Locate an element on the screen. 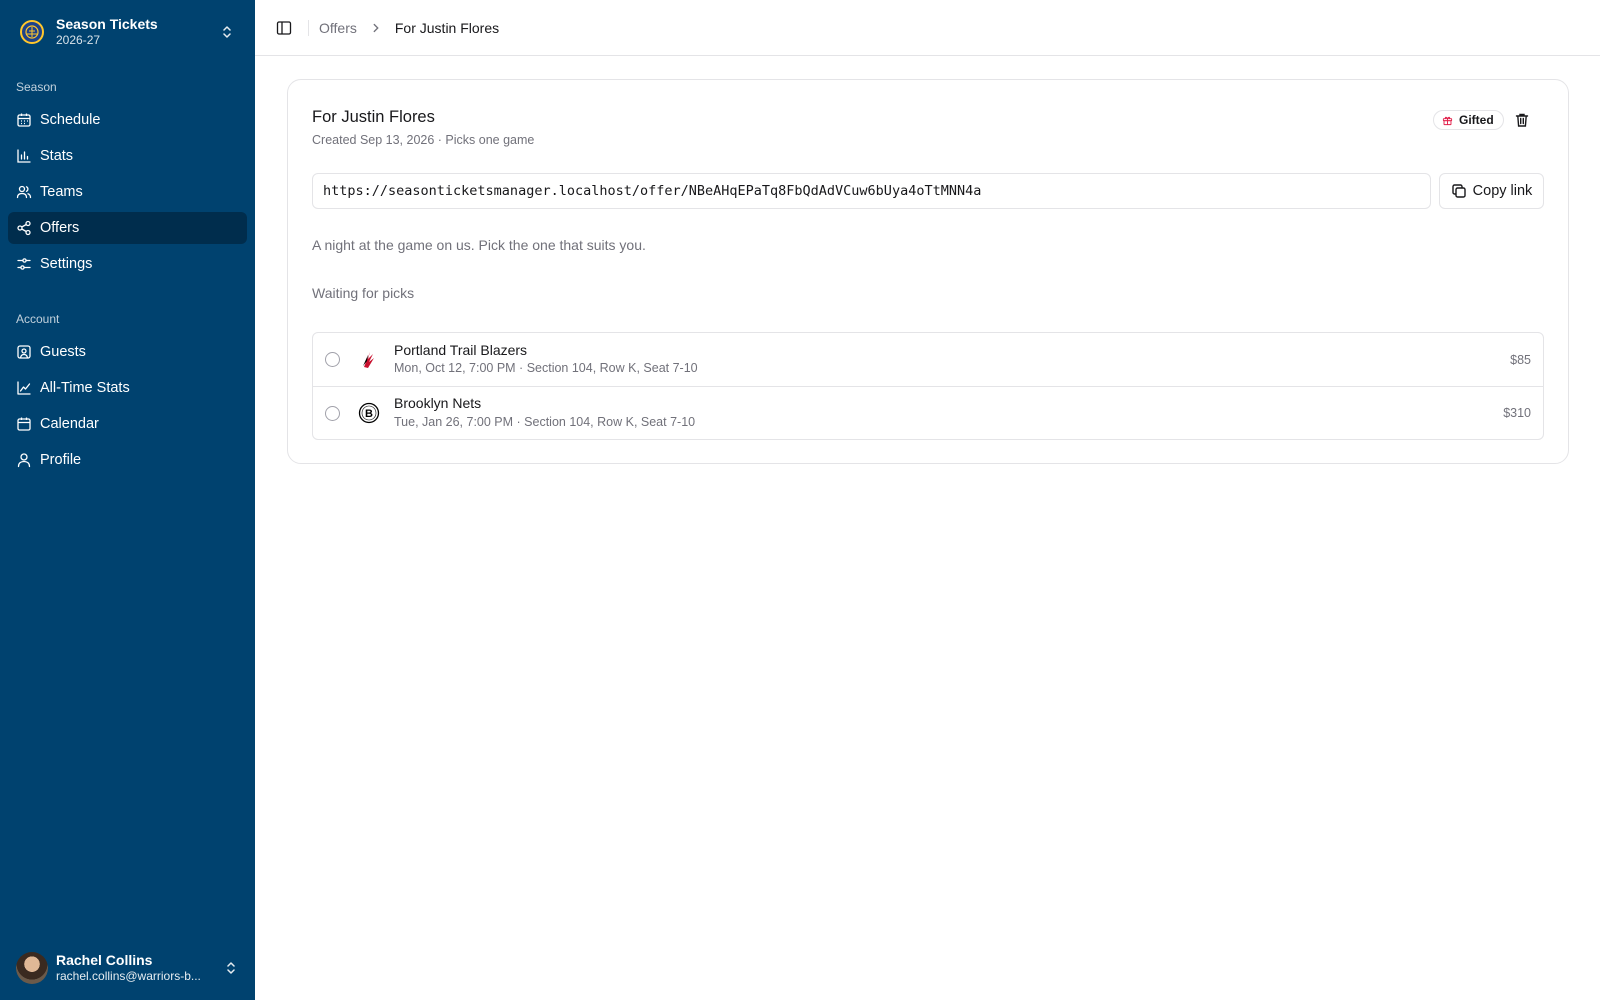 The width and height of the screenshot is (1600, 1000). group-label-season: Season is located at coordinates (36, 87).